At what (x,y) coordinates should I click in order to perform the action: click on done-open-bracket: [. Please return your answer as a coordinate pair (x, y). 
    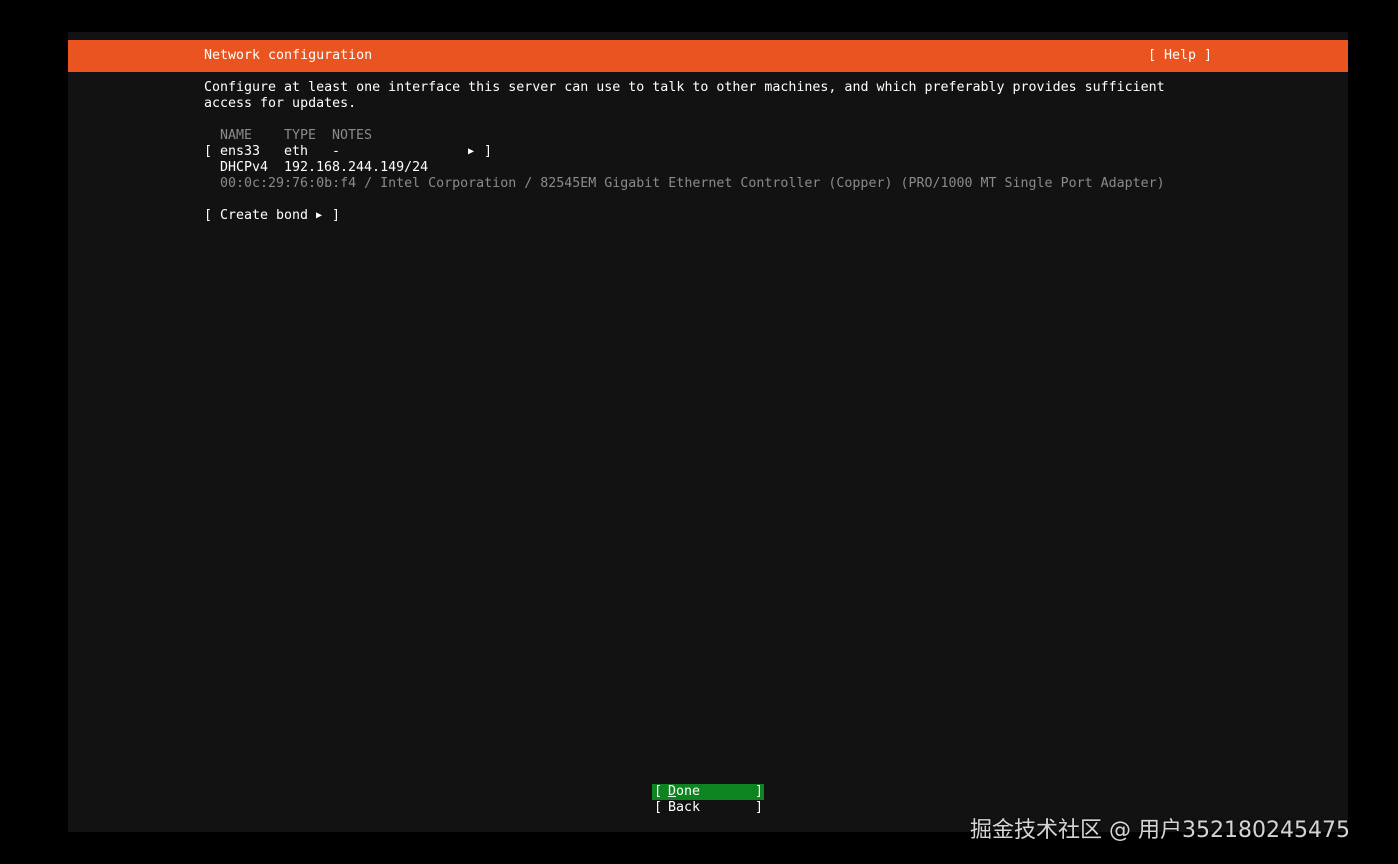
    Looking at the image, I should click on (658, 791).